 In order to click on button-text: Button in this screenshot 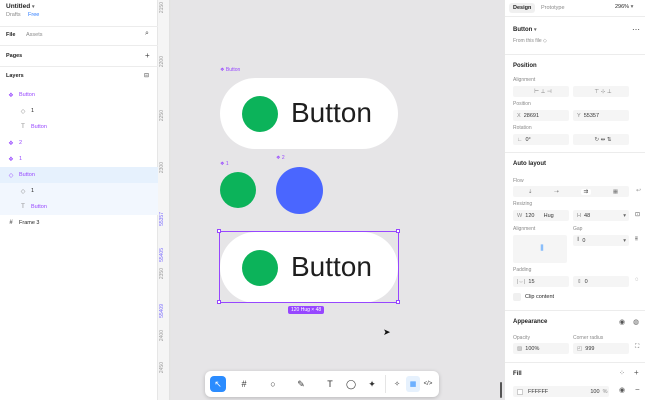, I will do `click(331, 112)`.